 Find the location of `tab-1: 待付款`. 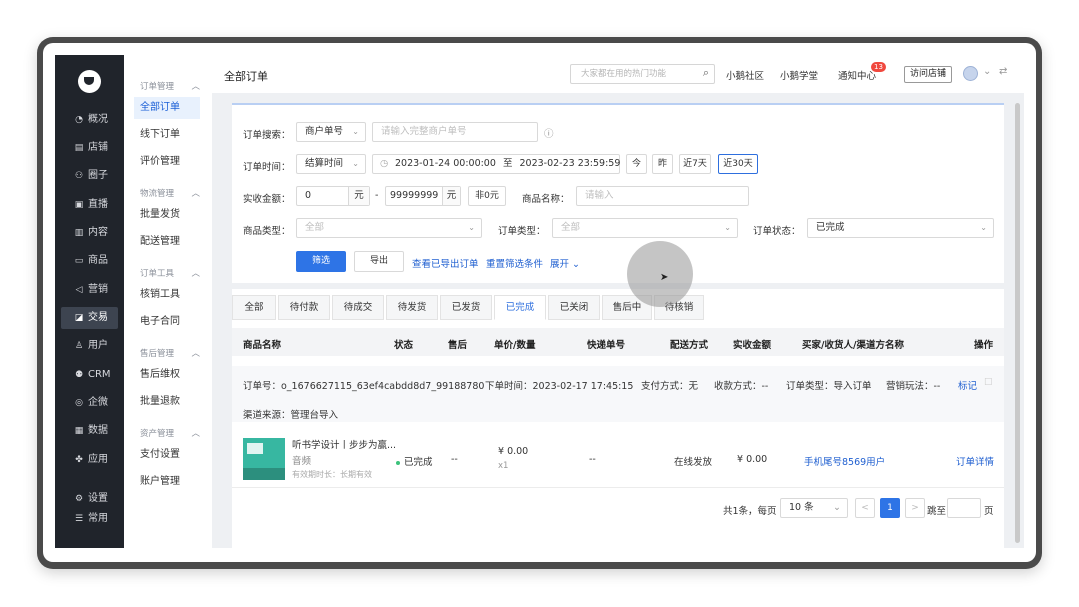

tab-1: 待付款 is located at coordinates (304, 307).